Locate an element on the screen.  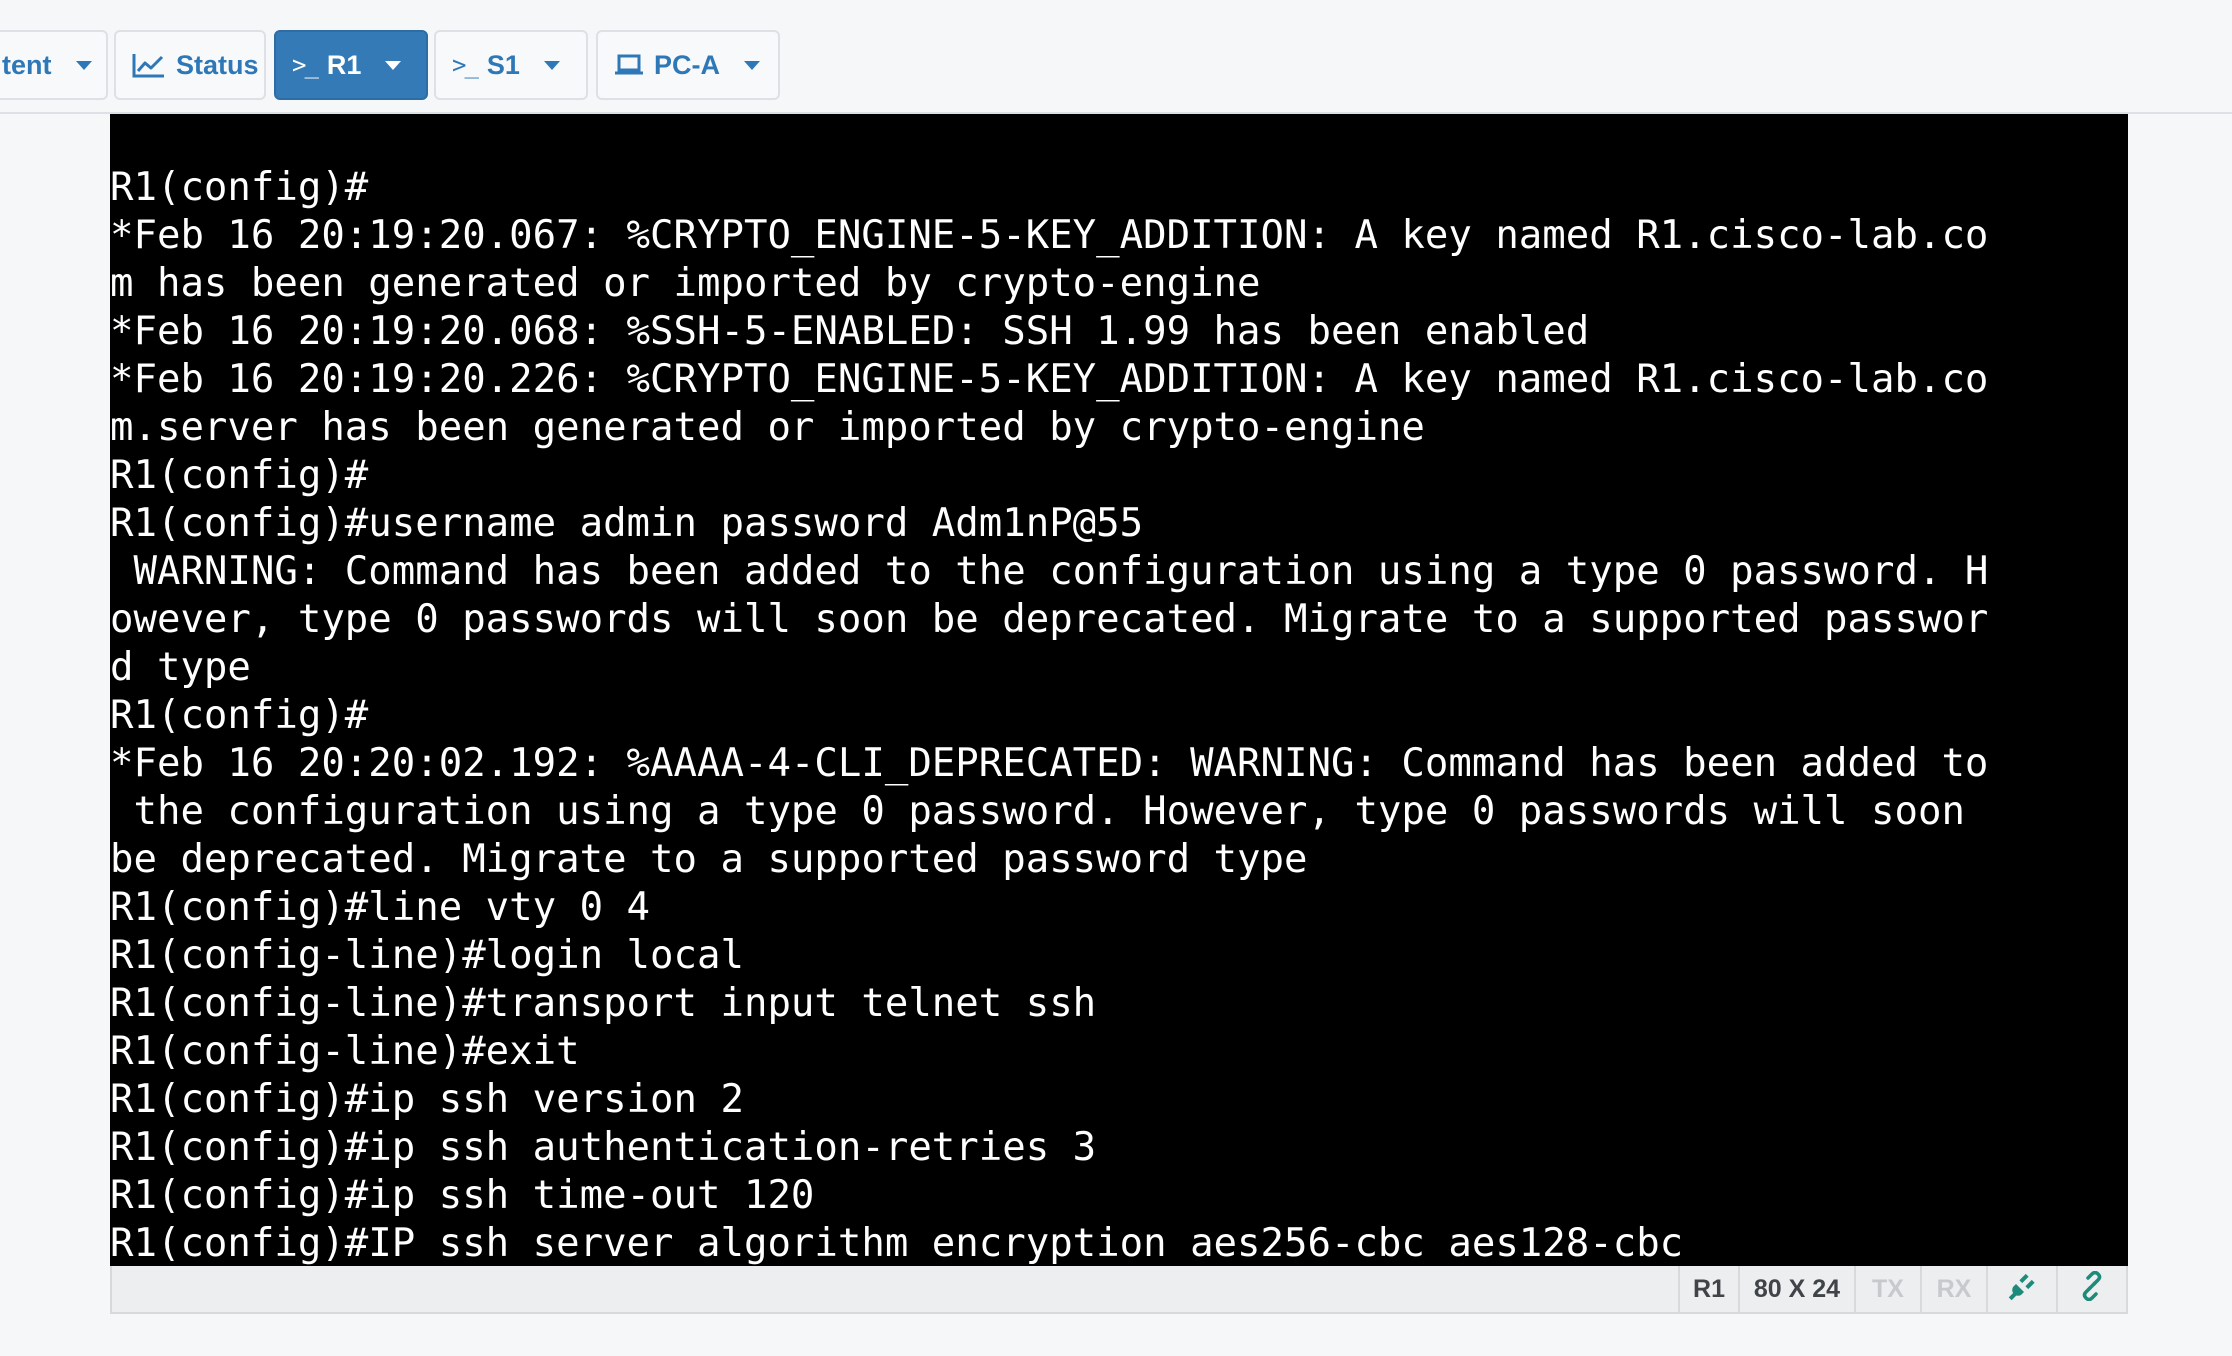
tab-status: Status is located at coordinates (190, 65).